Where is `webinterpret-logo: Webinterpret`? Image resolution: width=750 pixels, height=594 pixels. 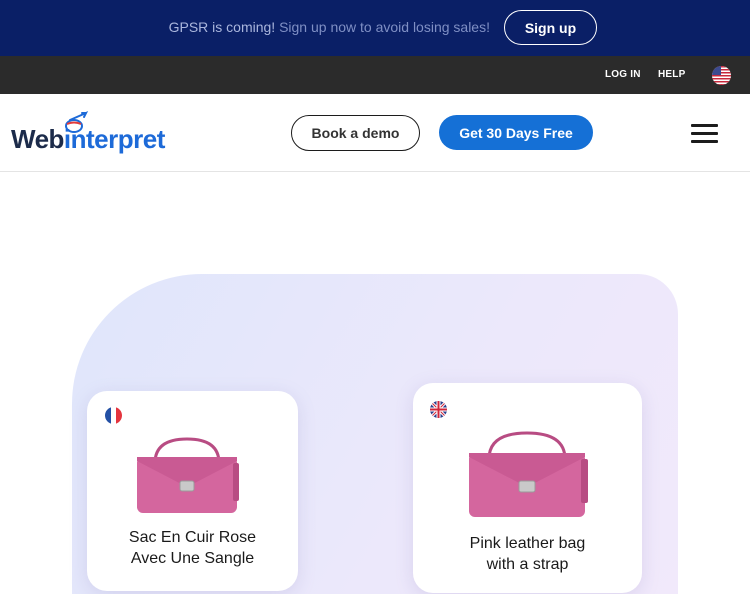 webinterpret-logo: Webinterpret is located at coordinates (98, 134).